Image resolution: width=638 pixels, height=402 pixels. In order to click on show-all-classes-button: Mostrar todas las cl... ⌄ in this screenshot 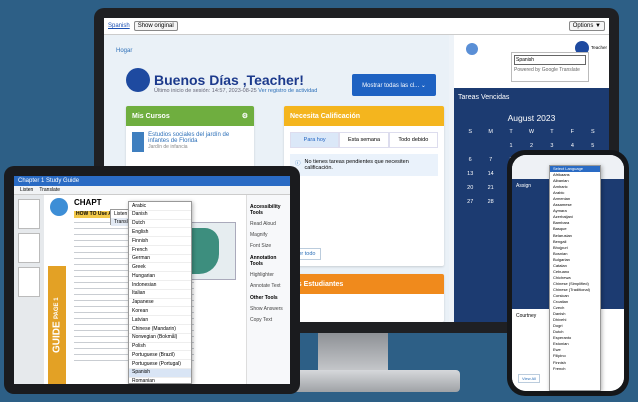, I will do `click(394, 85)`.